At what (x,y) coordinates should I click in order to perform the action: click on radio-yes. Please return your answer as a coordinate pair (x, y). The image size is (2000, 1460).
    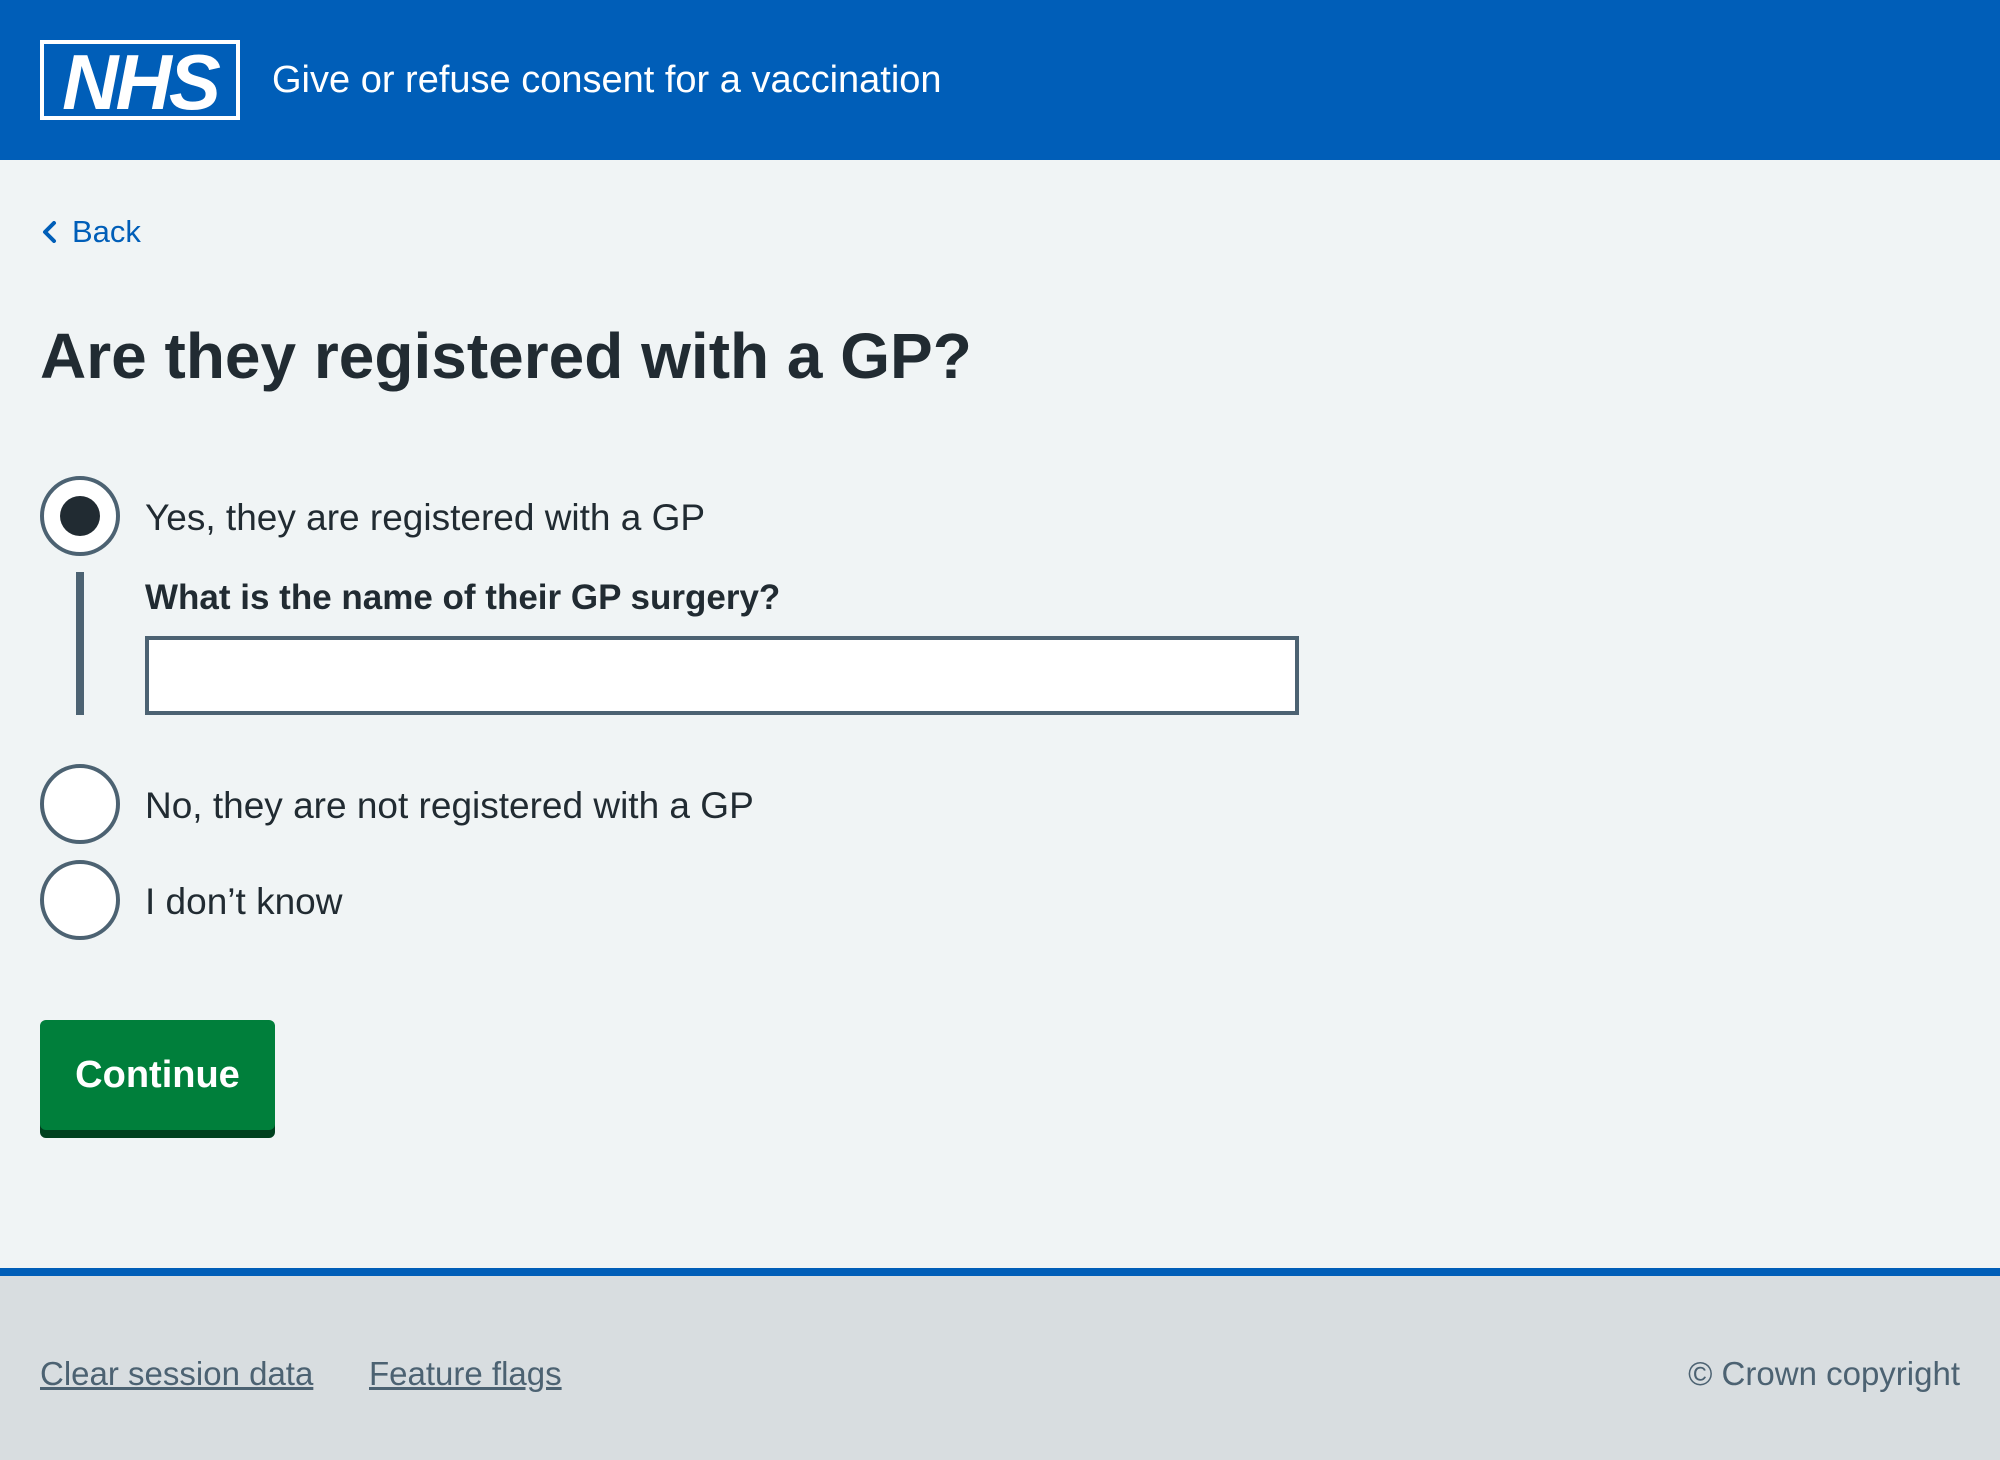
    Looking at the image, I should click on (80, 516).